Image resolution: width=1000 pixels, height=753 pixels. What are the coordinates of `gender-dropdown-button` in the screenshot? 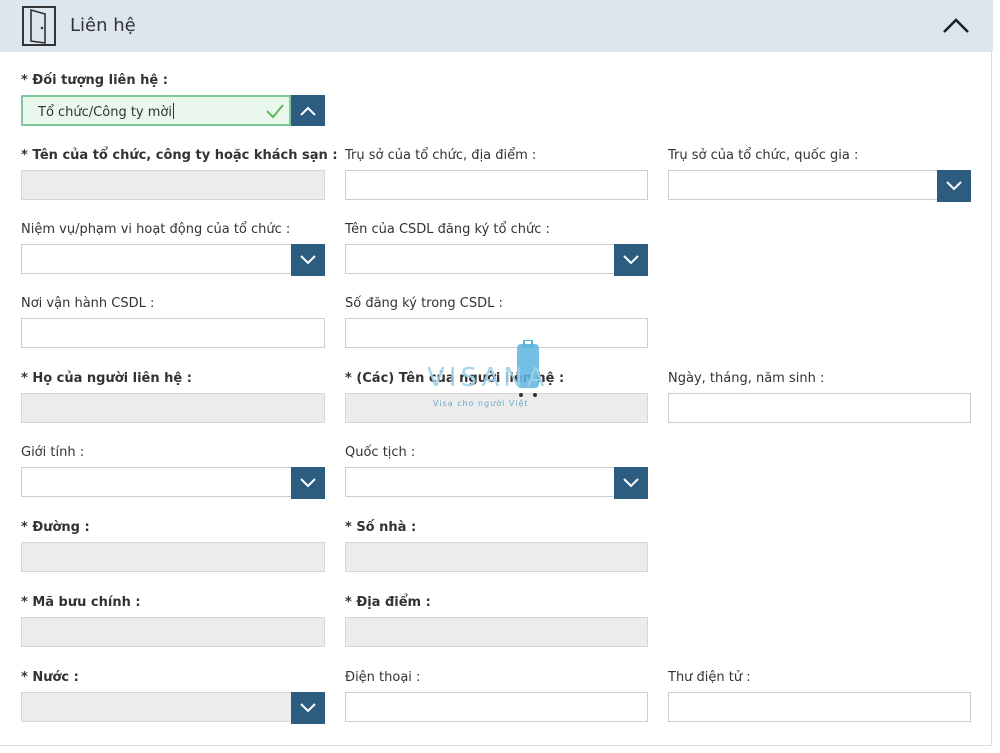 It's located at (308, 483).